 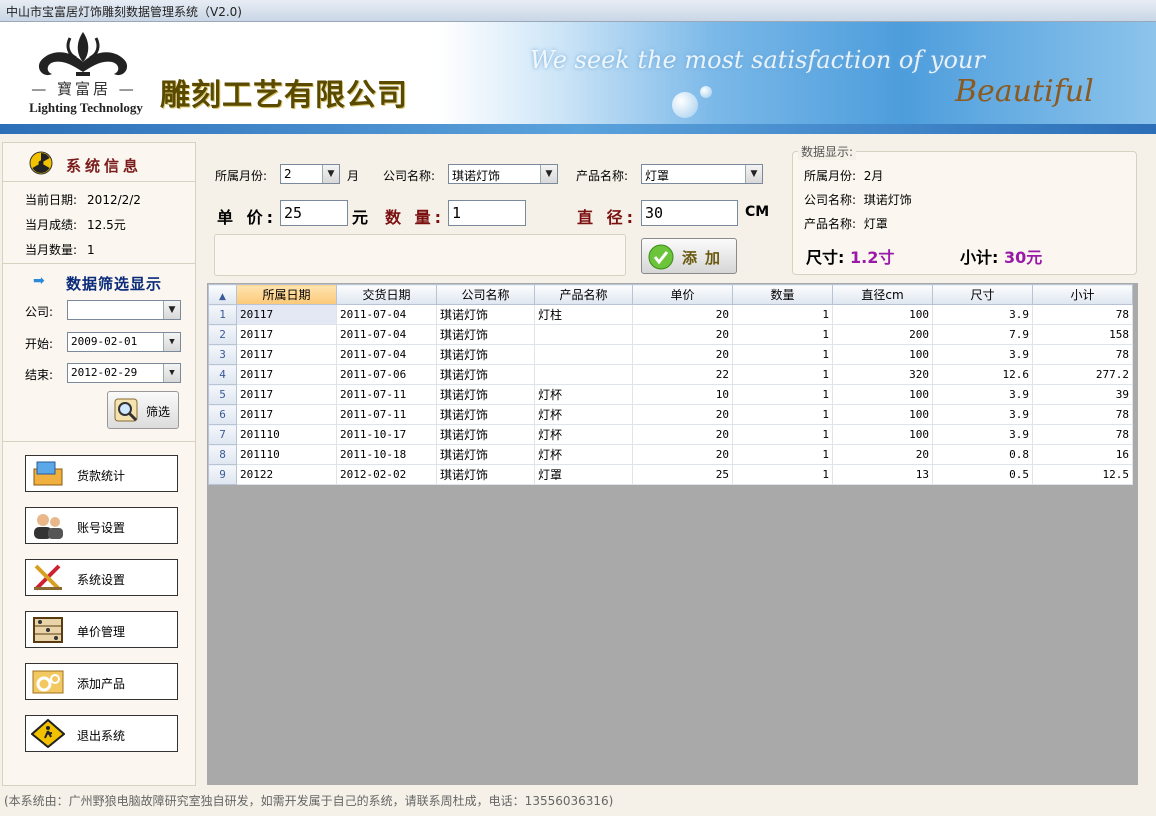 What do you see at coordinates (286, 474) in the screenshot?
I see `table-cell: 20122` at bounding box center [286, 474].